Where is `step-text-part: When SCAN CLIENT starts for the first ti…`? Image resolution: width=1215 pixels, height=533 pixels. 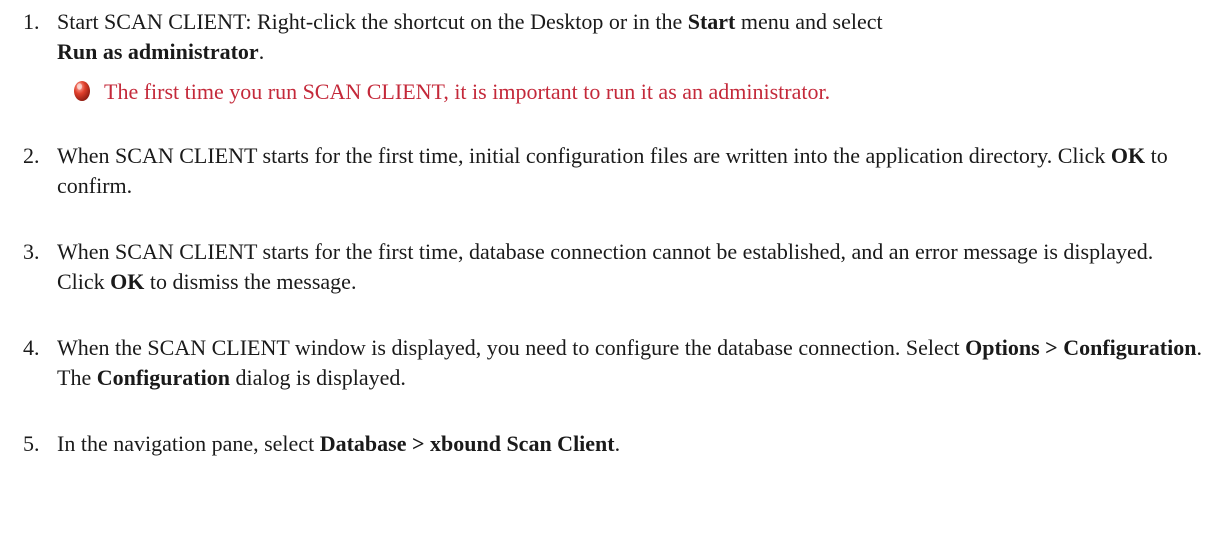
step-text-part: When SCAN CLIENT starts for the first ti… is located at coordinates (584, 155).